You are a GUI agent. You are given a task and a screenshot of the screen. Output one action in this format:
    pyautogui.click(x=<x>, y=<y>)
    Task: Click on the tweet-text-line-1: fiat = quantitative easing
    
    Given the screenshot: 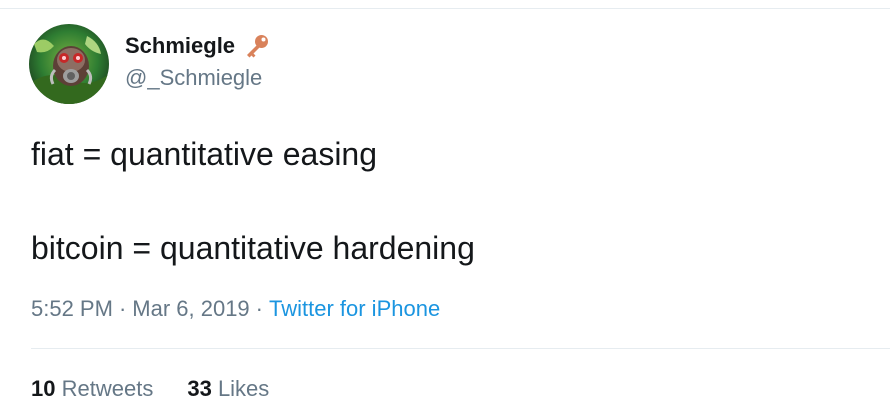 What is the action you would take?
    pyautogui.click(x=204, y=154)
    